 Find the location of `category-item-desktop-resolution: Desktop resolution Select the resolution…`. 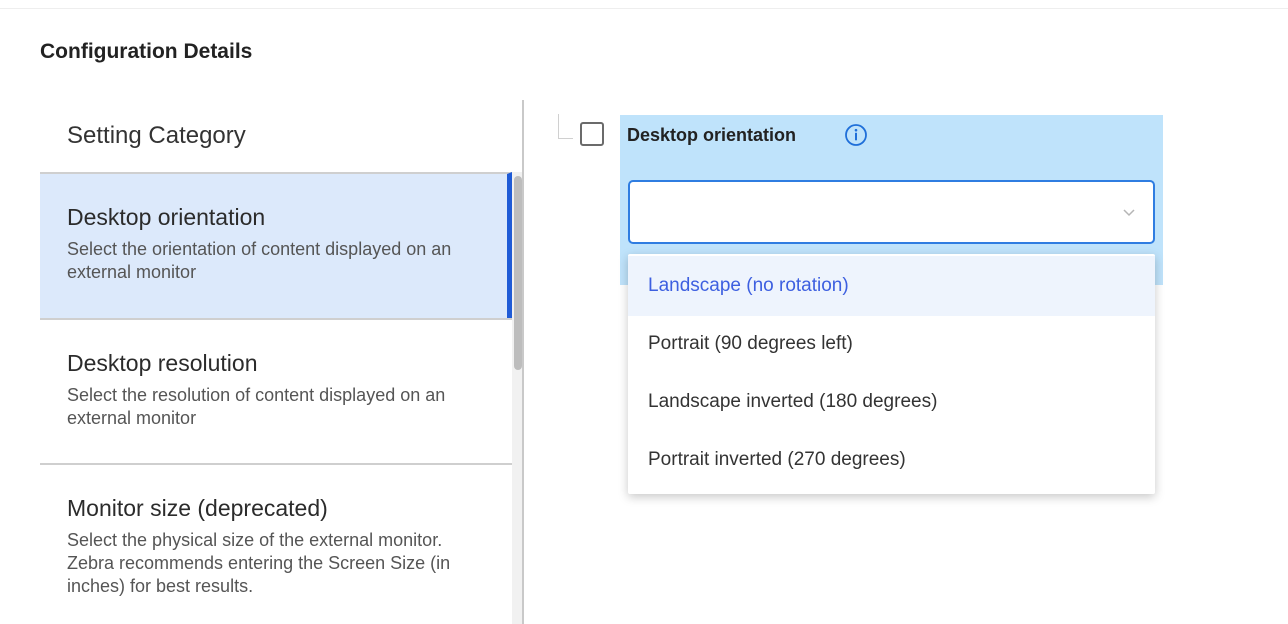

category-item-desktop-resolution: Desktop resolution Select the resolution… is located at coordinates (276, 390).